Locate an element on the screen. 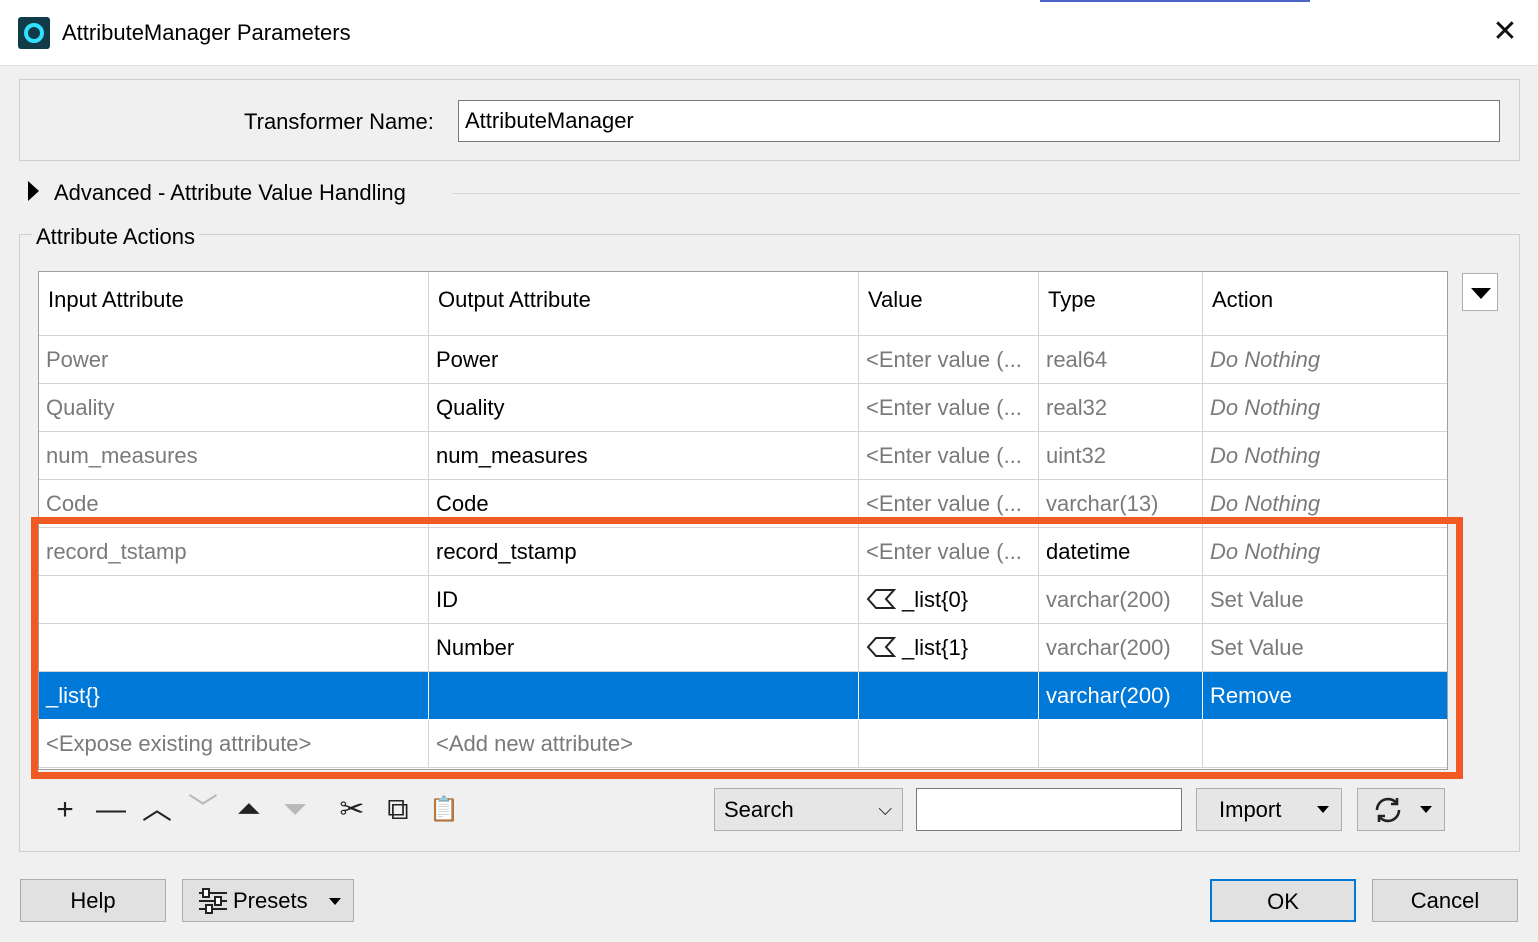 The height and width of the screenshot is (942, 1538). cell-output: record_tstamp is located at coordinates (644, 552).